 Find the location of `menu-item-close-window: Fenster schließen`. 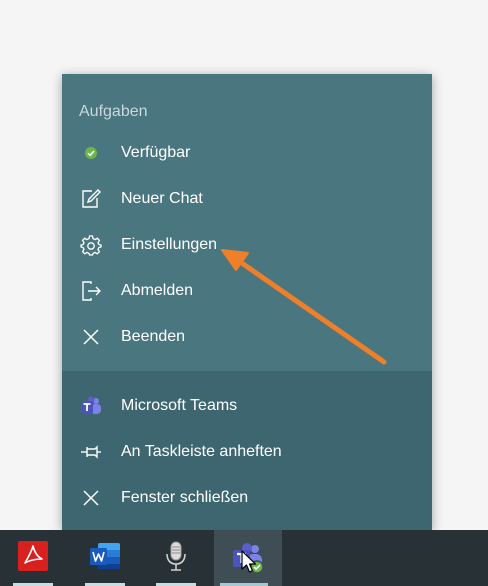

menu-item-close-window: Fenster schließen is located at coordinates (247, 498).